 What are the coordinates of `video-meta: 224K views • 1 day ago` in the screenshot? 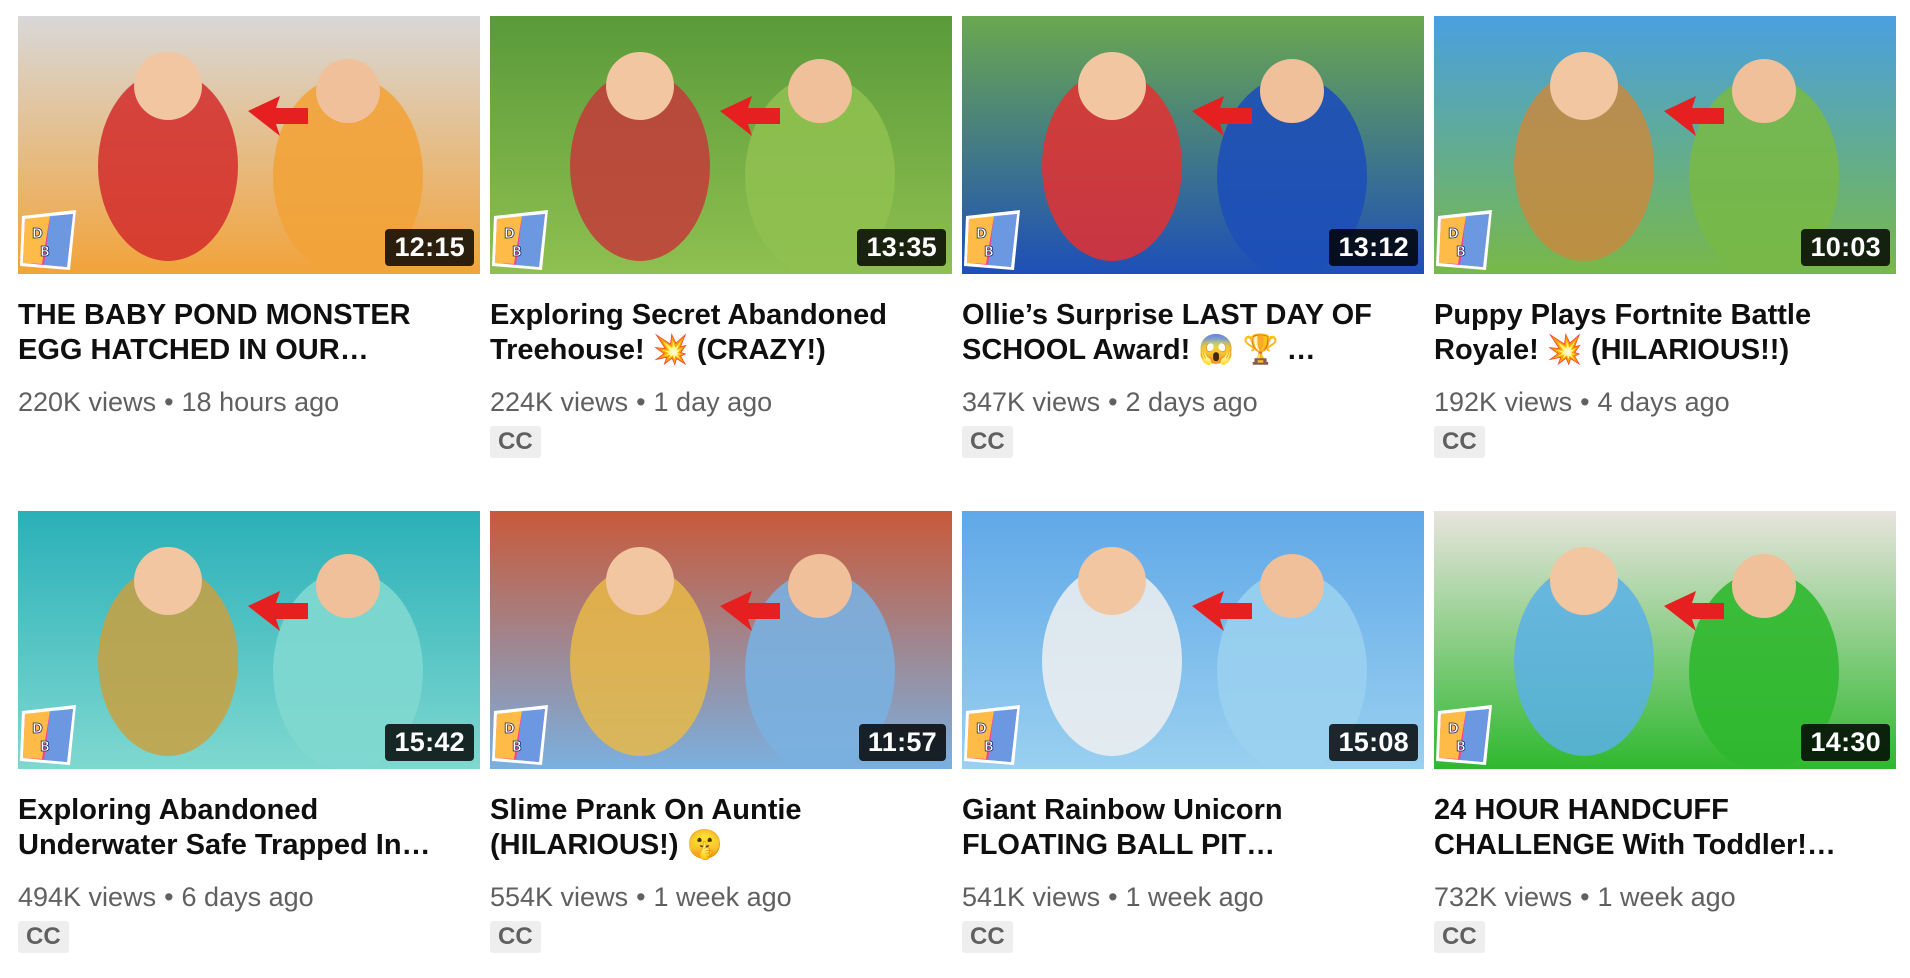 It's located at (721, 402).